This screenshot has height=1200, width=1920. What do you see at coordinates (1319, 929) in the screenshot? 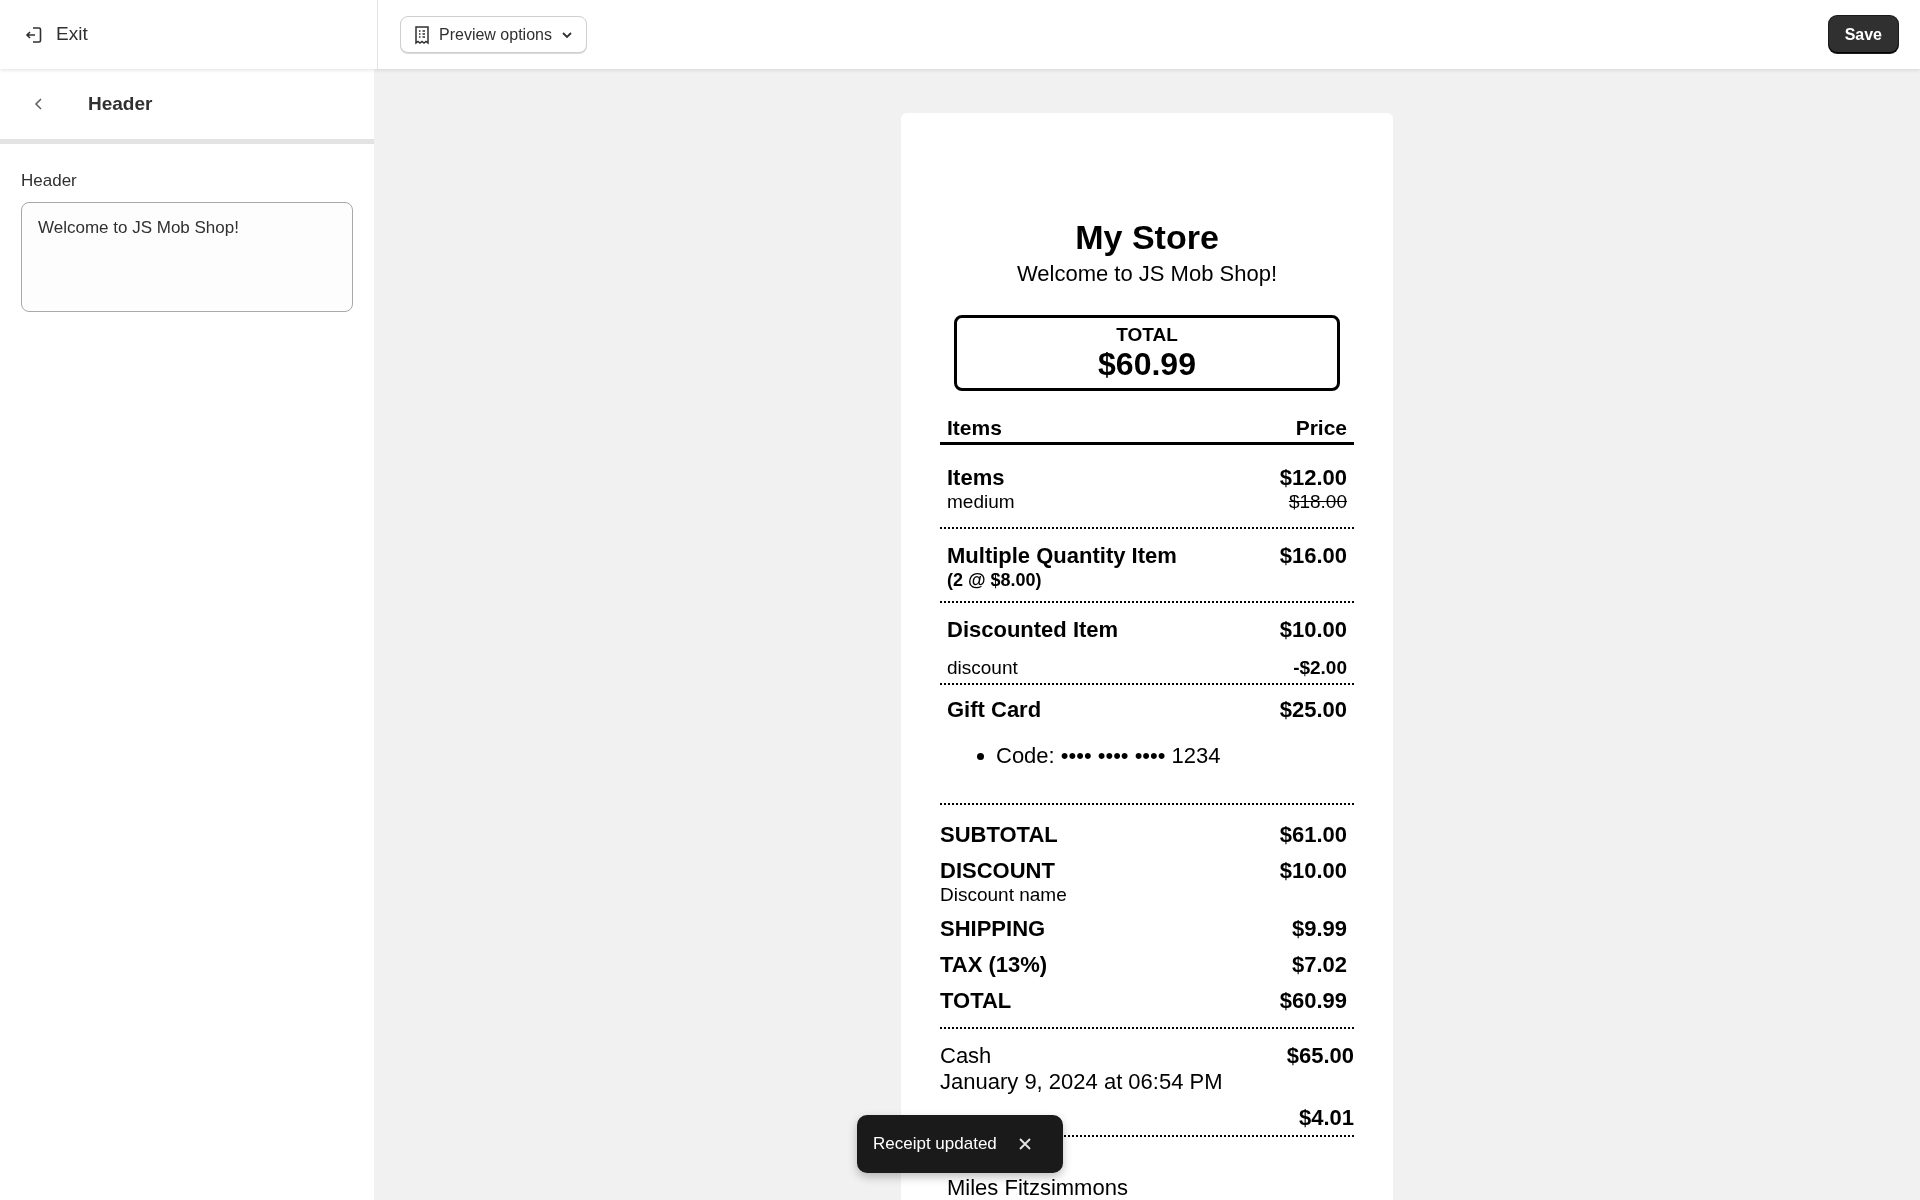
I see `total-amount: $9.99` at bounding box center [1319, 929].